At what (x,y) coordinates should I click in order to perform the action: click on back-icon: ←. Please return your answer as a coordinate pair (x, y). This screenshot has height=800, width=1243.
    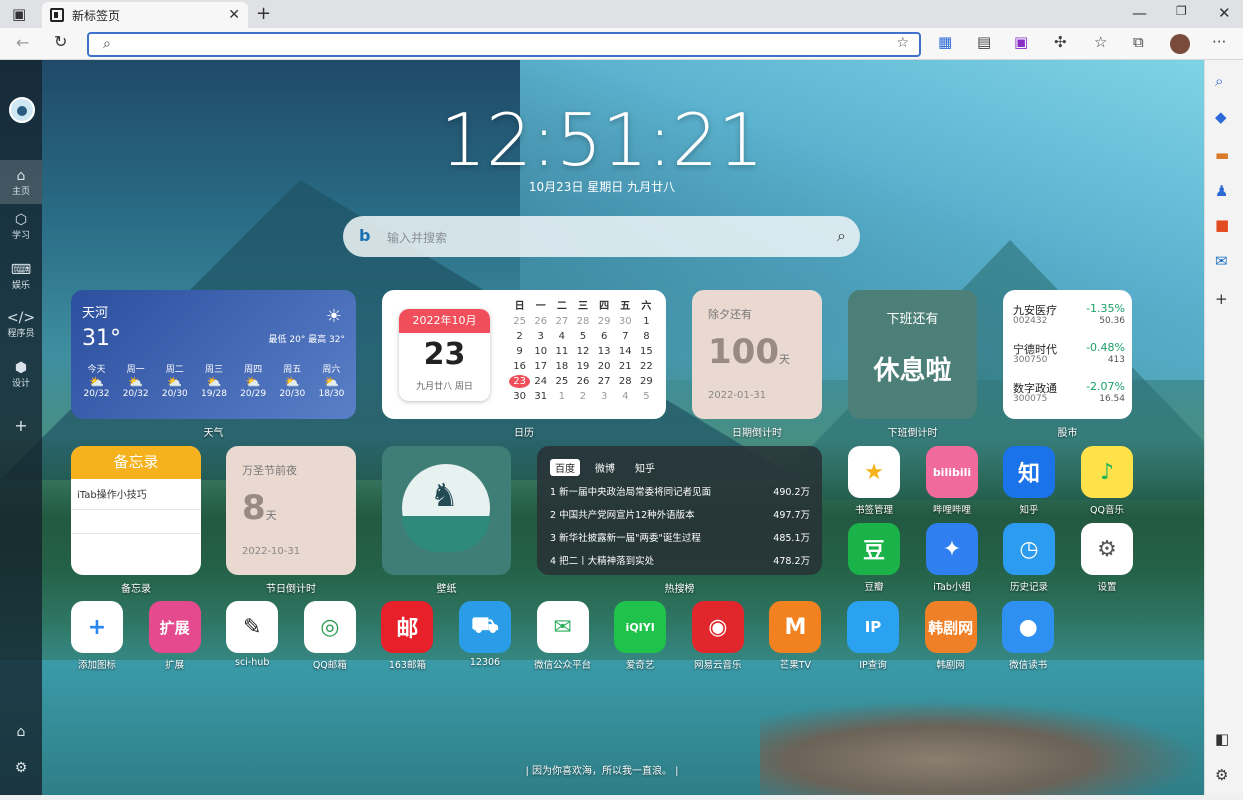
    Looking at the image, I should click on (22, 42).